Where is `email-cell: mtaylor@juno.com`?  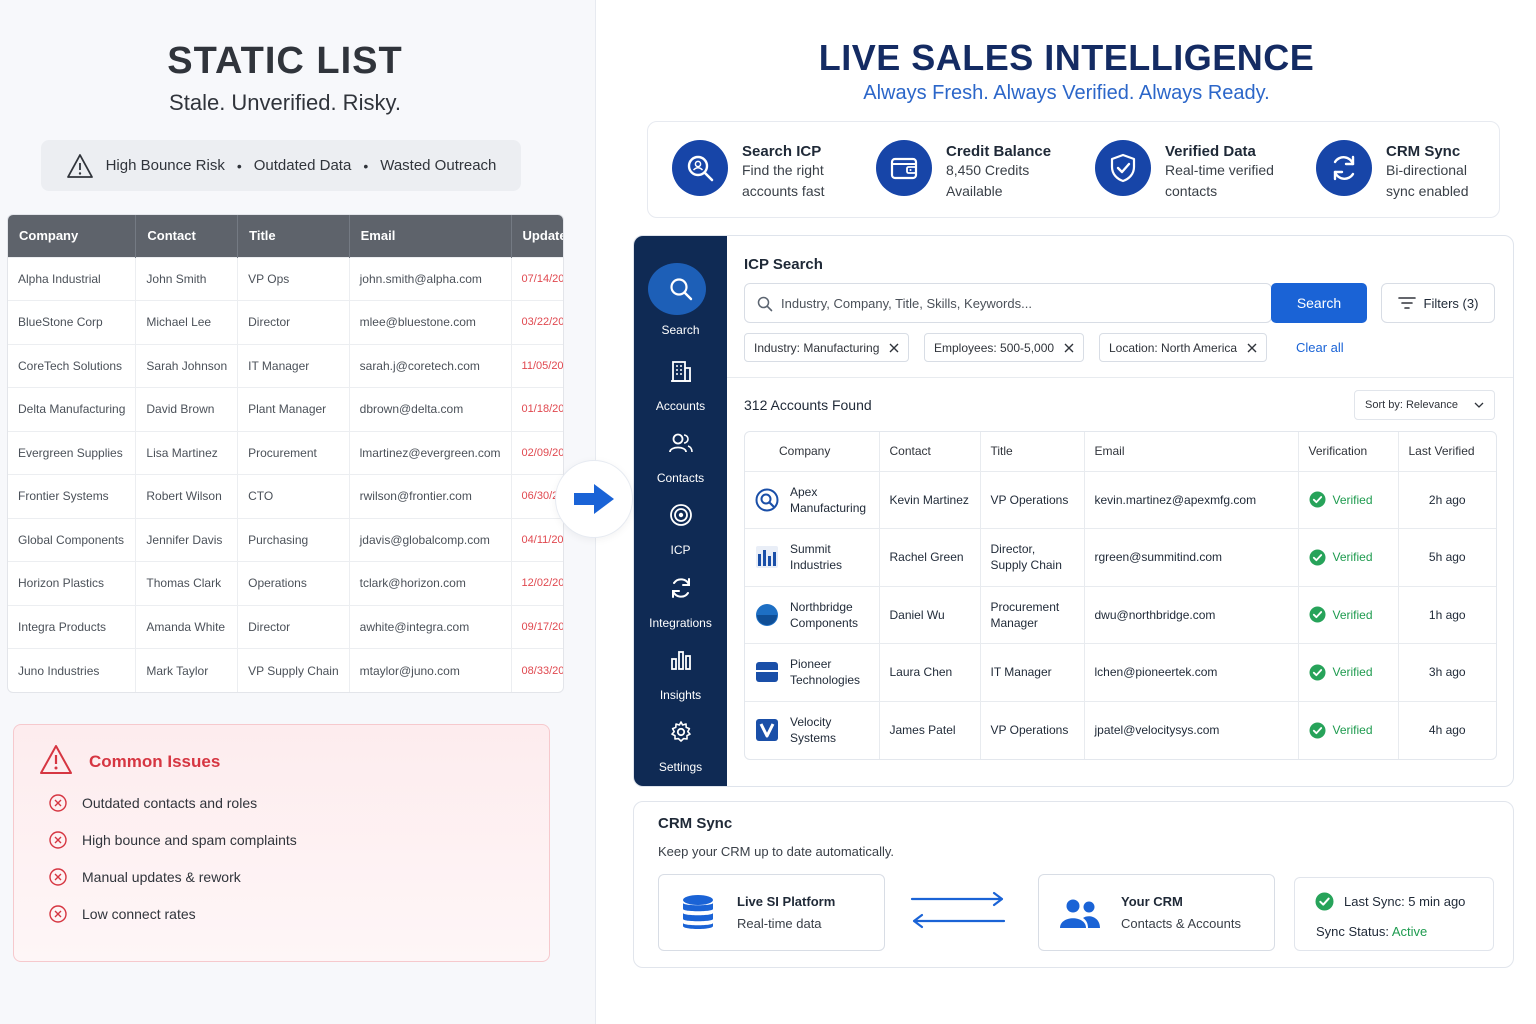
email-cell: mtaylor@juno.com is located at coordinates (430, 670).